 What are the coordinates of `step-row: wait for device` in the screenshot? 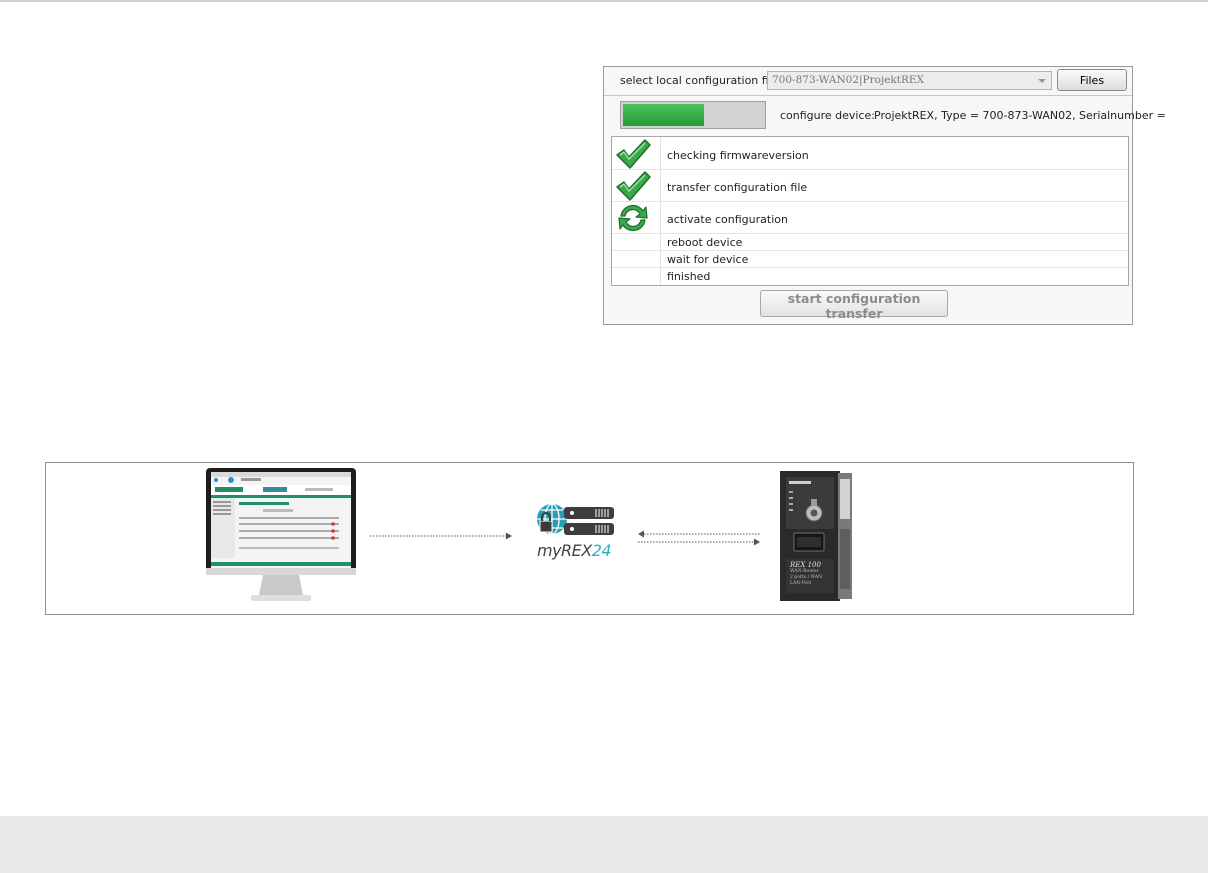 It's located at (870, 259).